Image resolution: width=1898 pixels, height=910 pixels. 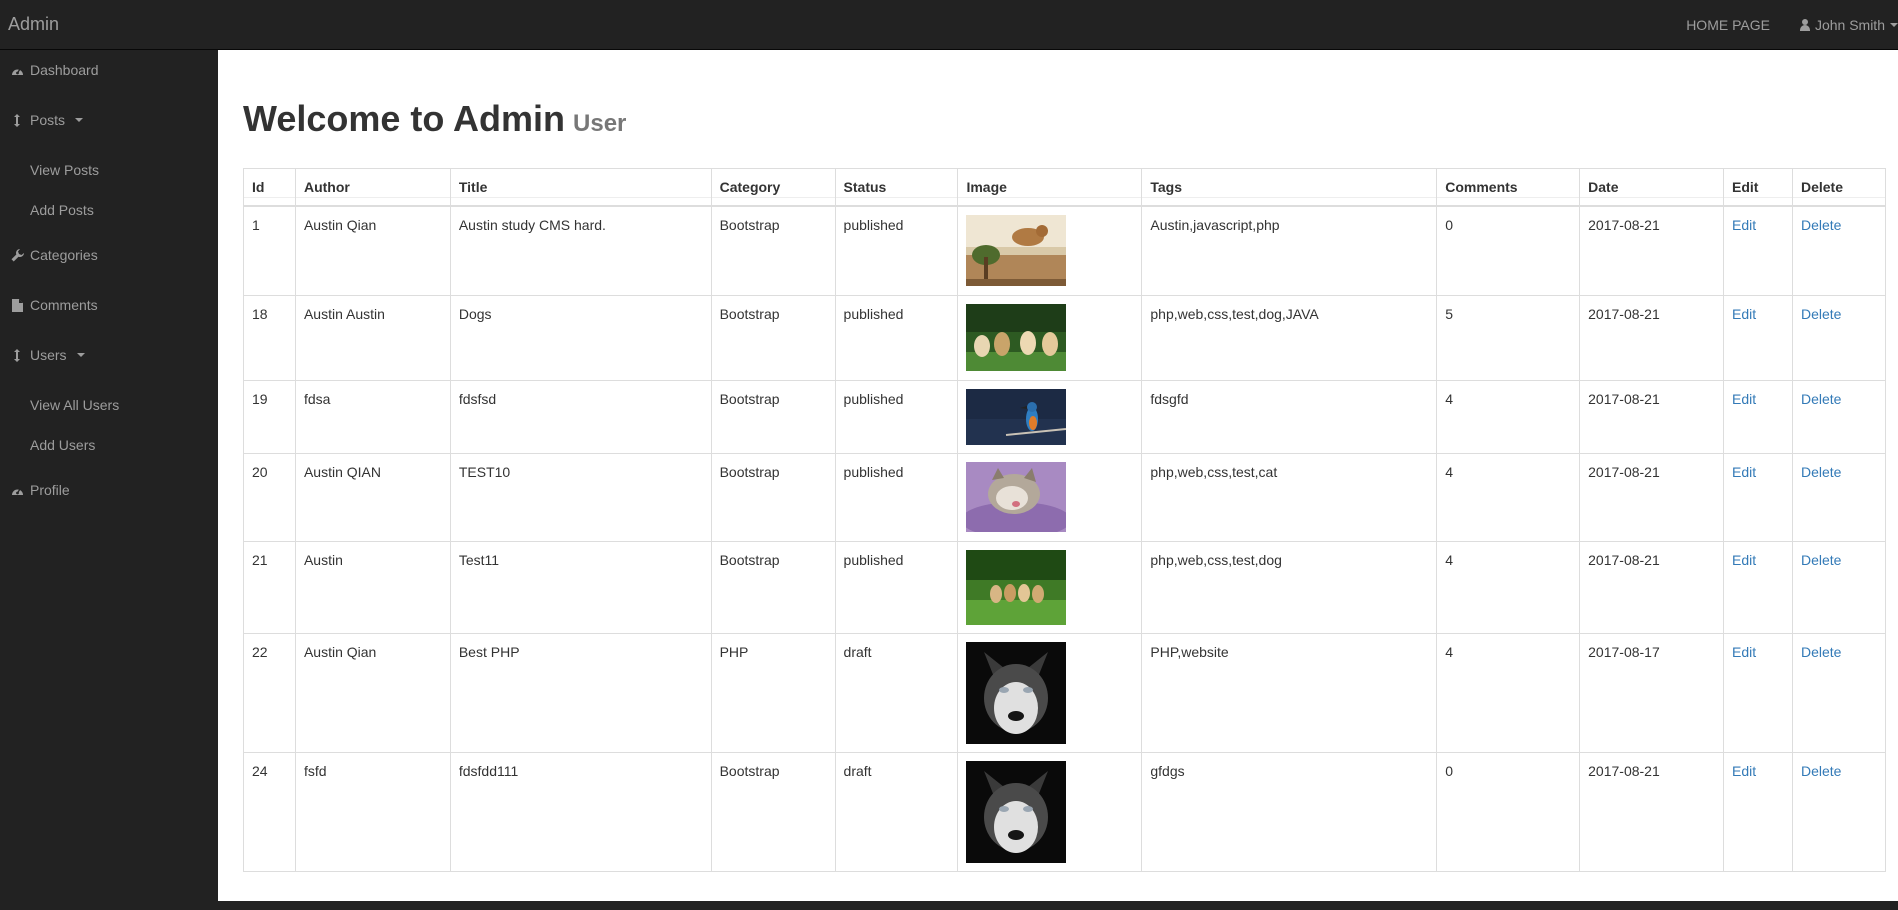 What do you see at coordinates (108, 255) in the screenshot?
I see `sidebar-item-categories: Categories` at bounding box center [108, 255].